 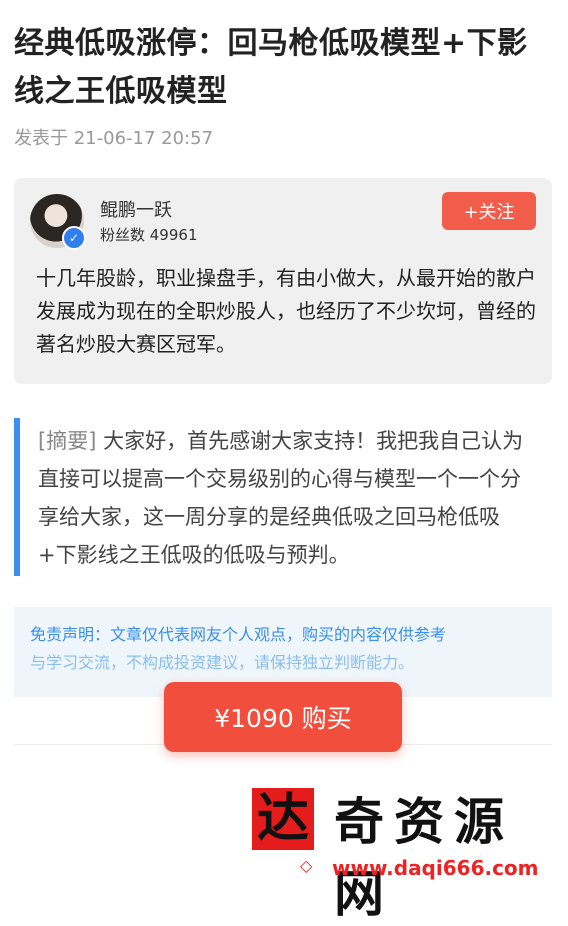 What do you see at coordinates (306, 865) in the screenshot?
I see `diamond-icon: ◇` at bounding box center [306, 865].